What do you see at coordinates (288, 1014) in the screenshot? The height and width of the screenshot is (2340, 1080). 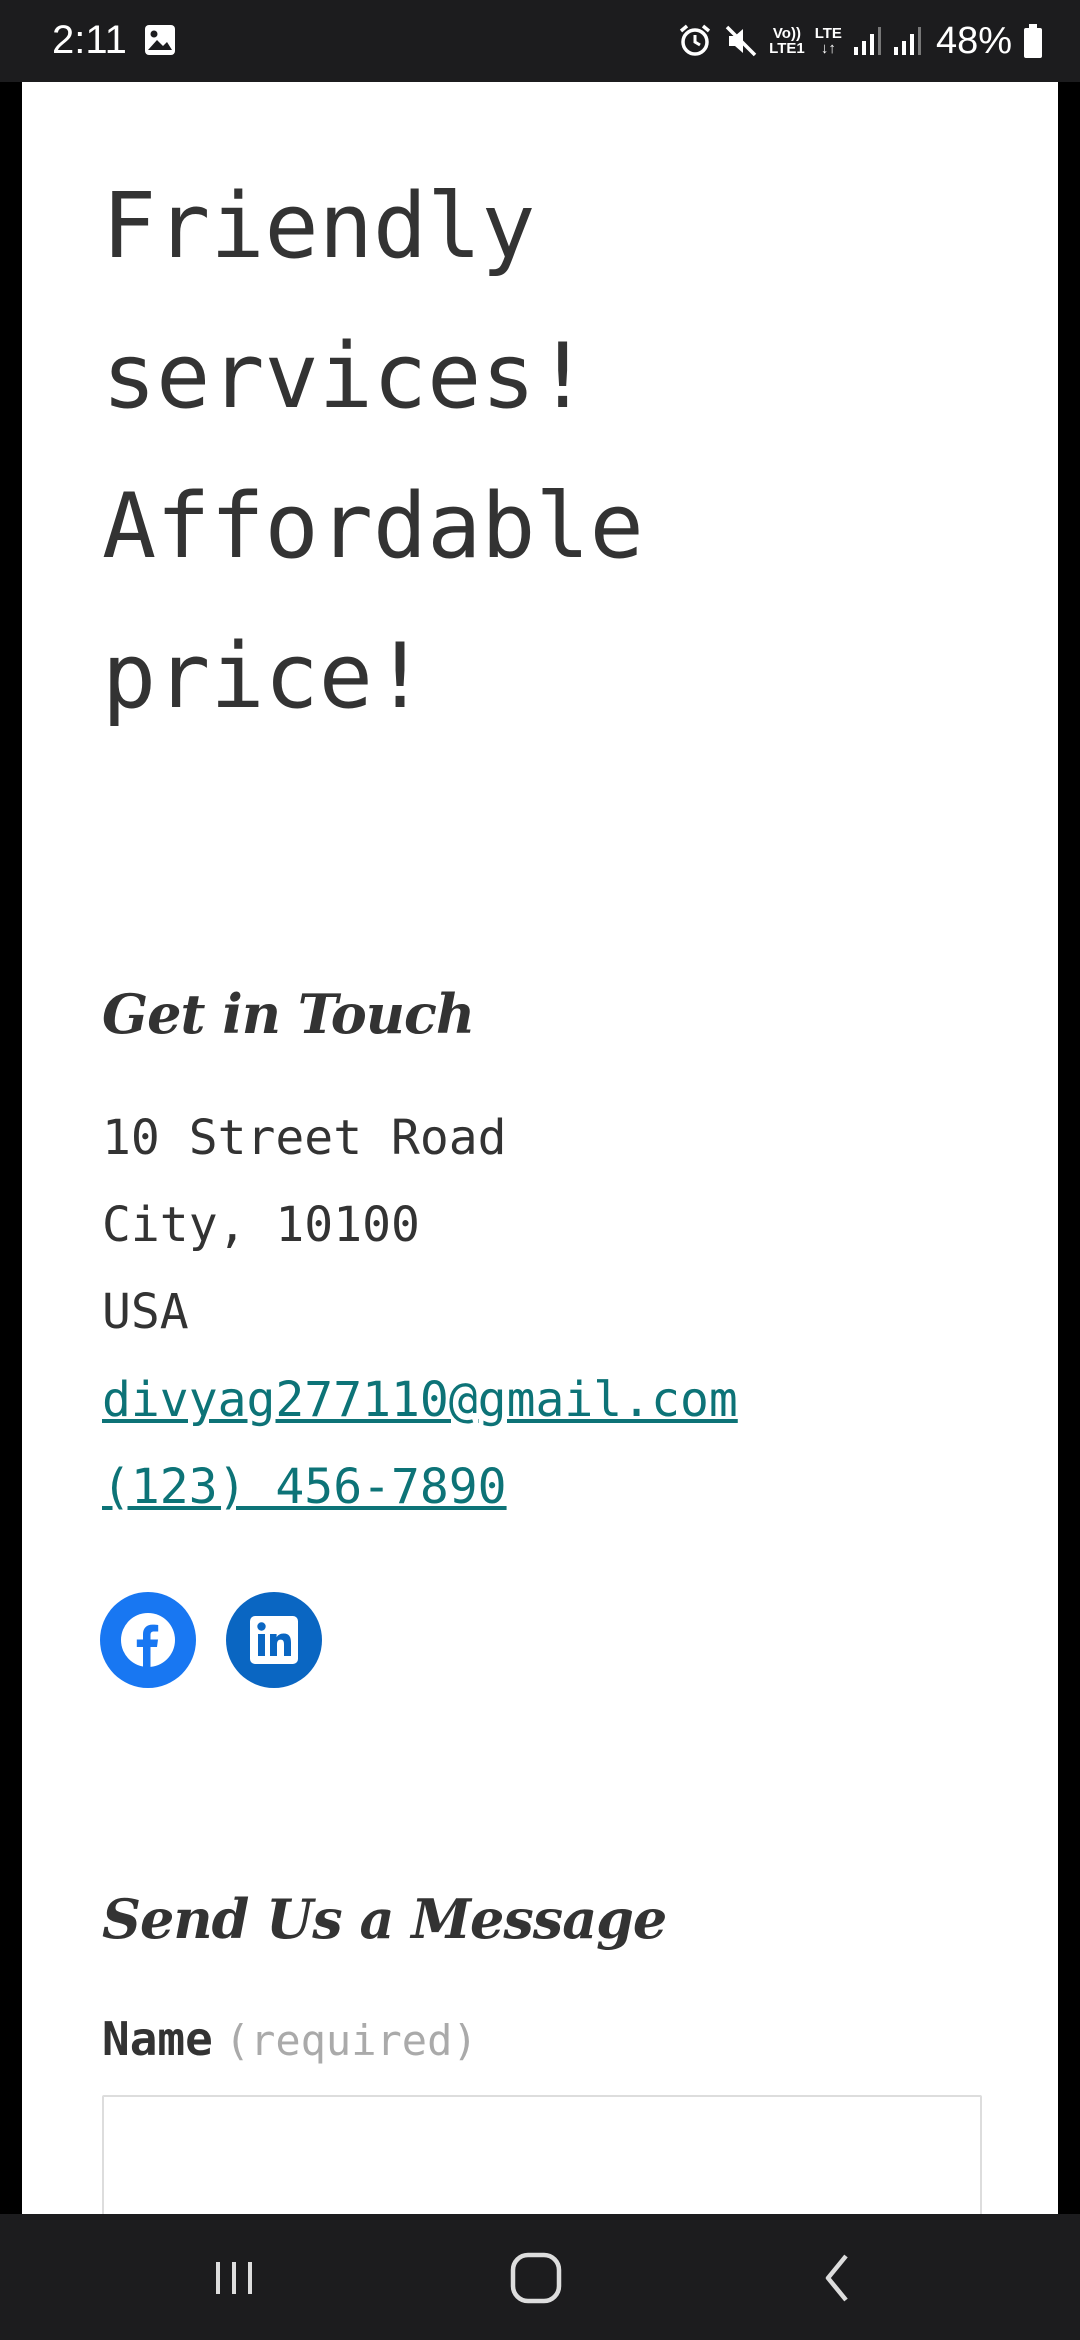 I see `contact-title: Get in Touch` at bounding box center [288, 1014].